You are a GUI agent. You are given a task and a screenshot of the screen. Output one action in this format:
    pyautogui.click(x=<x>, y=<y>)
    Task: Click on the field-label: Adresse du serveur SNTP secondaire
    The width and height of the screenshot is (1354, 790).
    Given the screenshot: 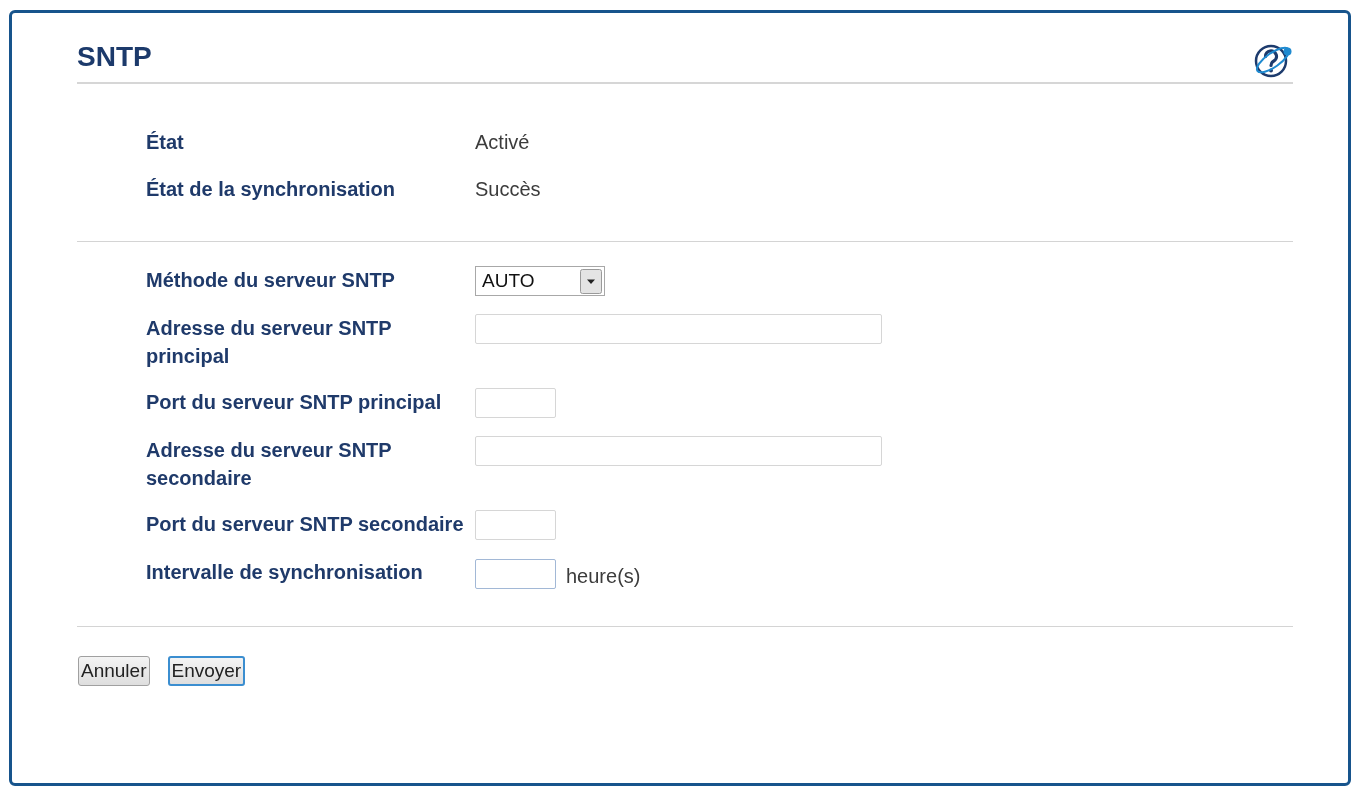 What is the action you would take?
    pyautogui.click(x=269, y=464)
    